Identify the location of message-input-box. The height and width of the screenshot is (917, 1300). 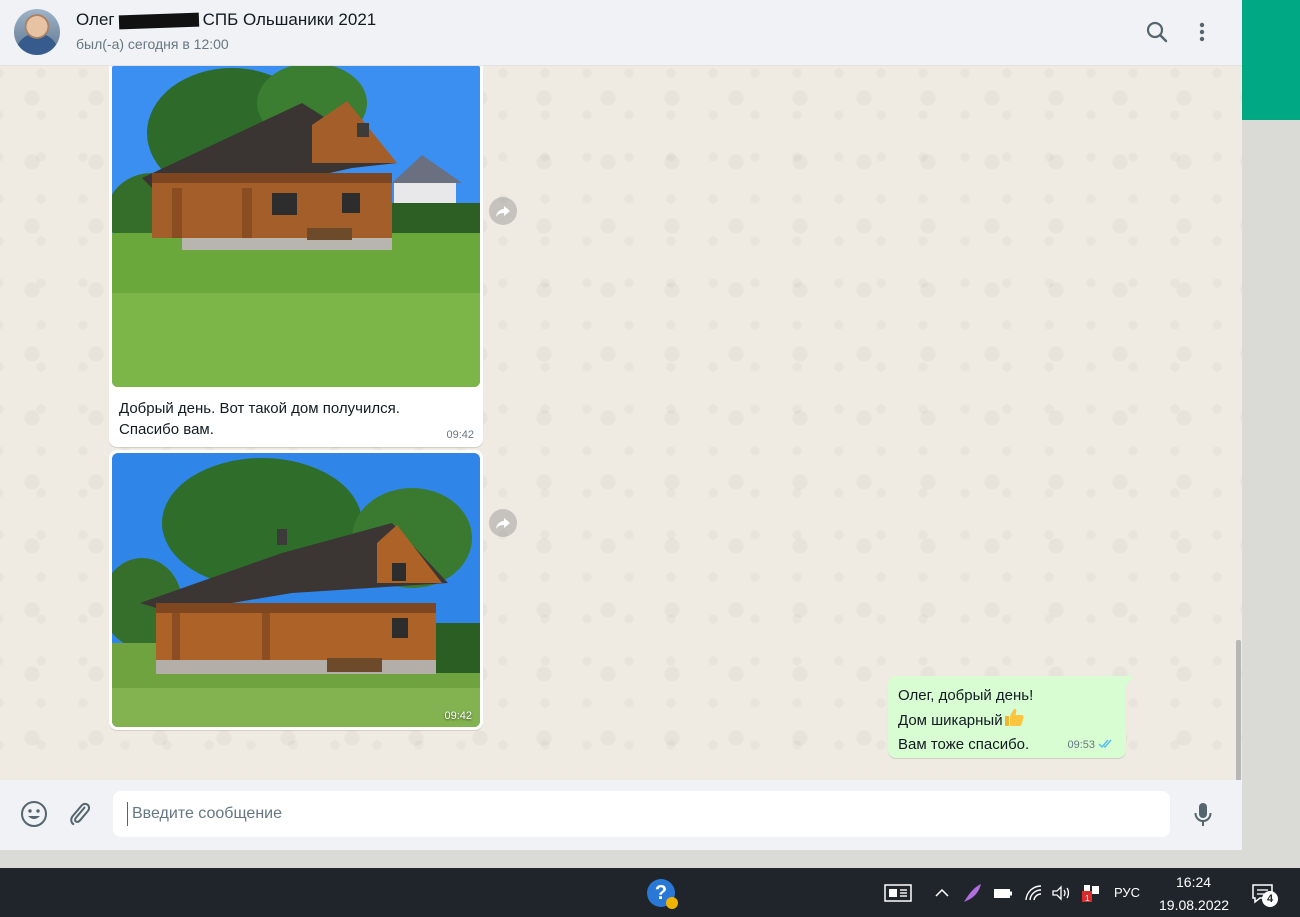
(641, 814).